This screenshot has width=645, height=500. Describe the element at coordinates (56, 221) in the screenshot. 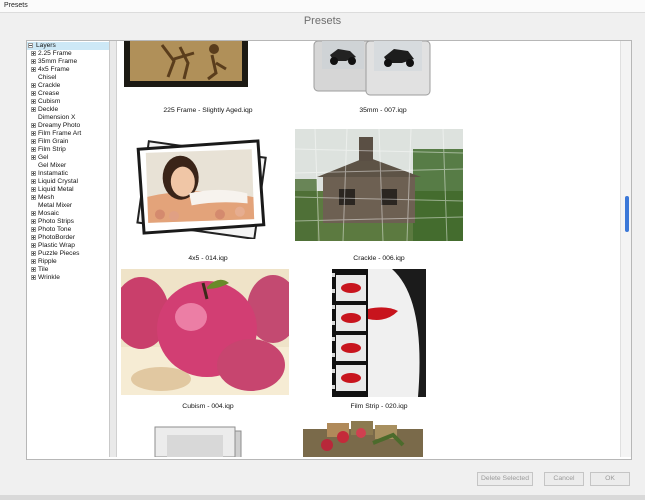

I see `tree-item-label: Photo Strips` at that location.